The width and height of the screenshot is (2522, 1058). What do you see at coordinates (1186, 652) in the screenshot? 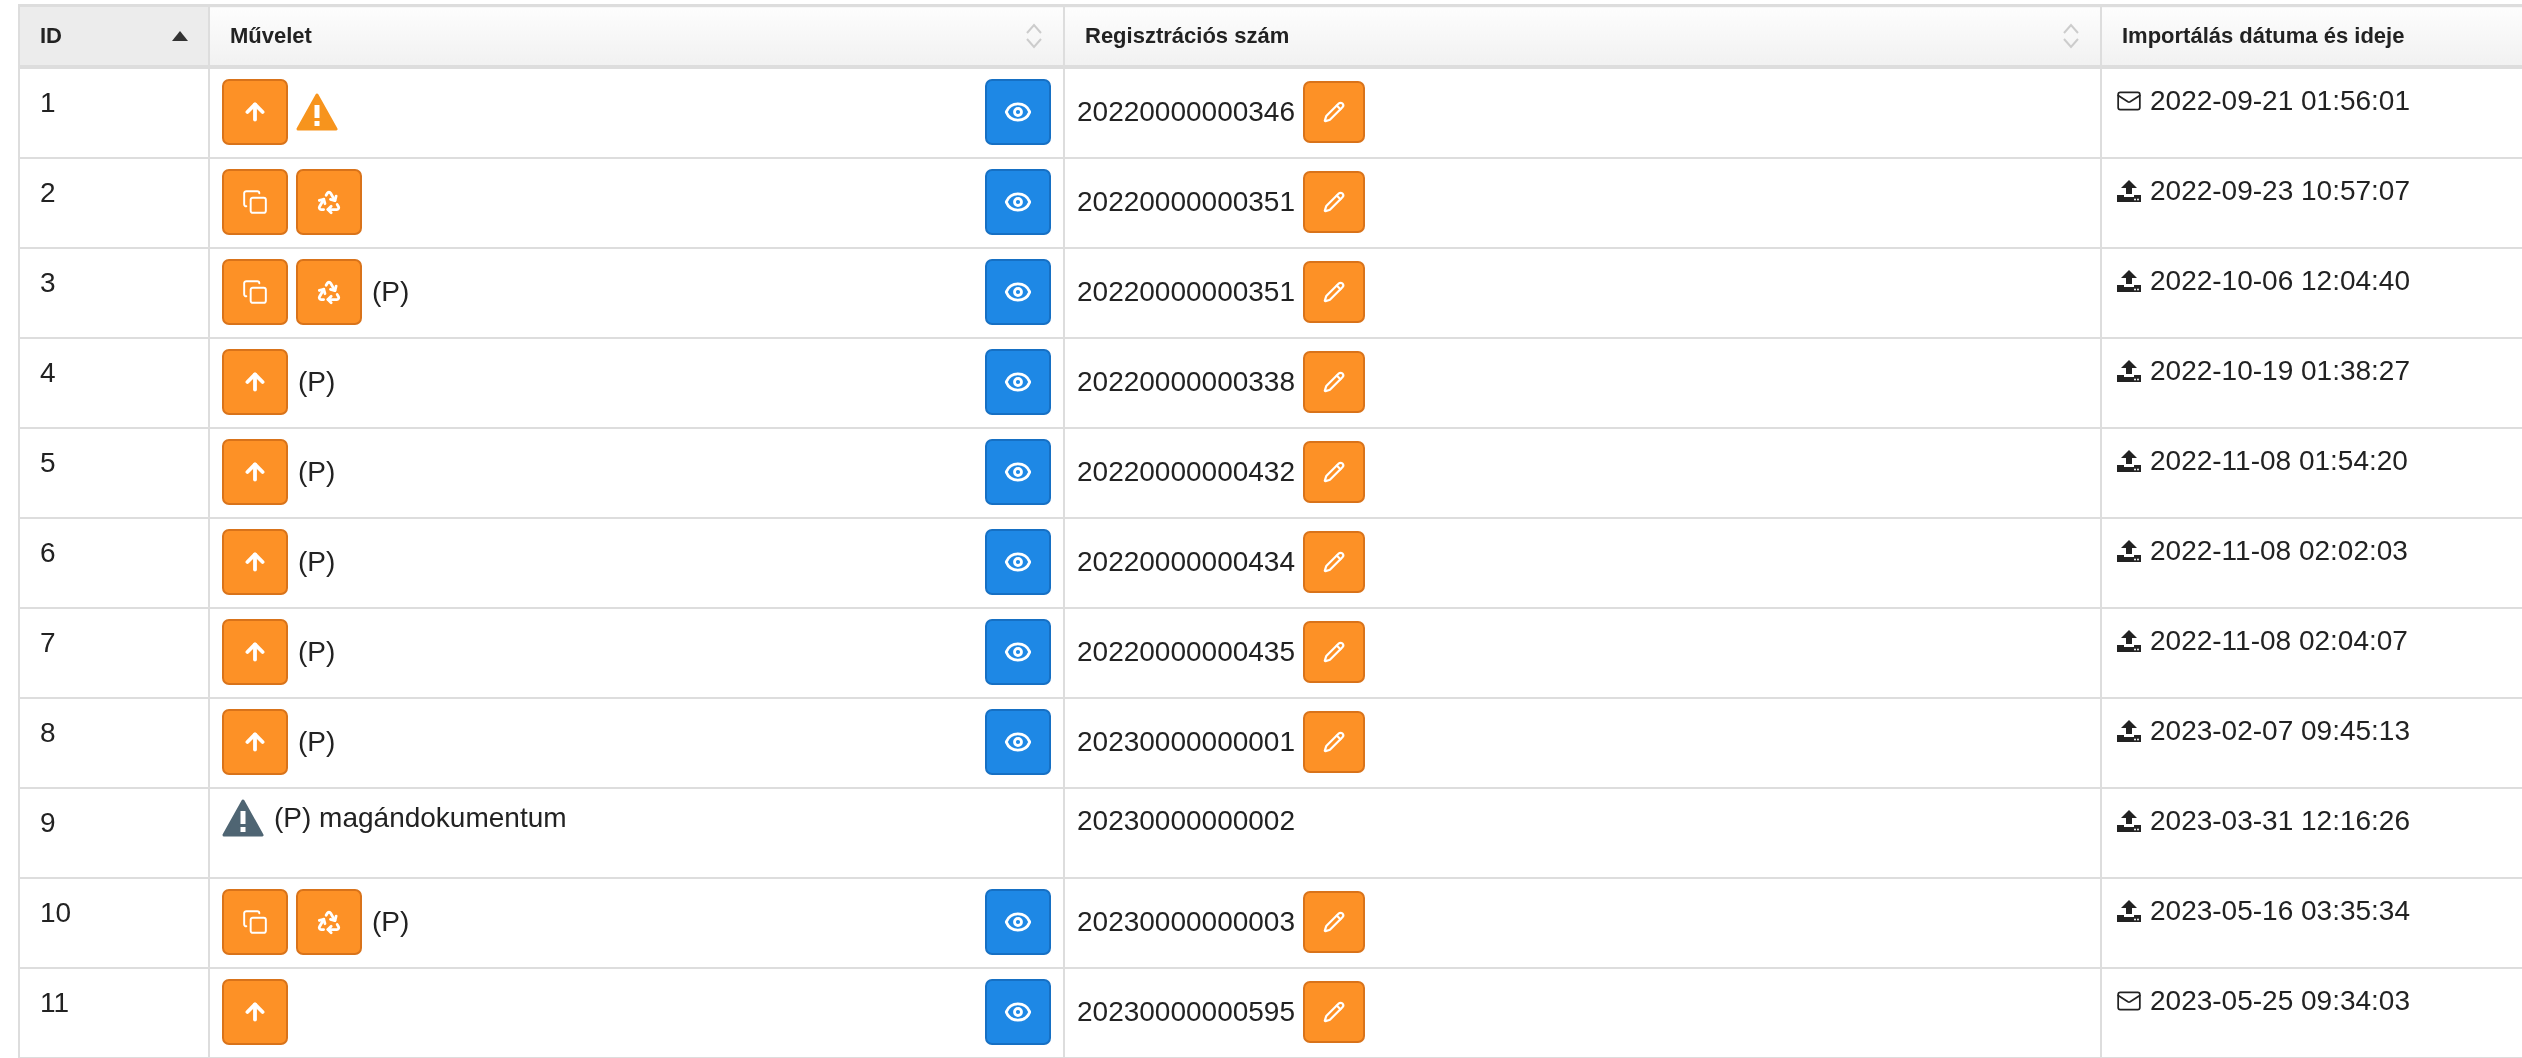
I see `registration-number: 20220000000435` at bounding box center [1186, 652].